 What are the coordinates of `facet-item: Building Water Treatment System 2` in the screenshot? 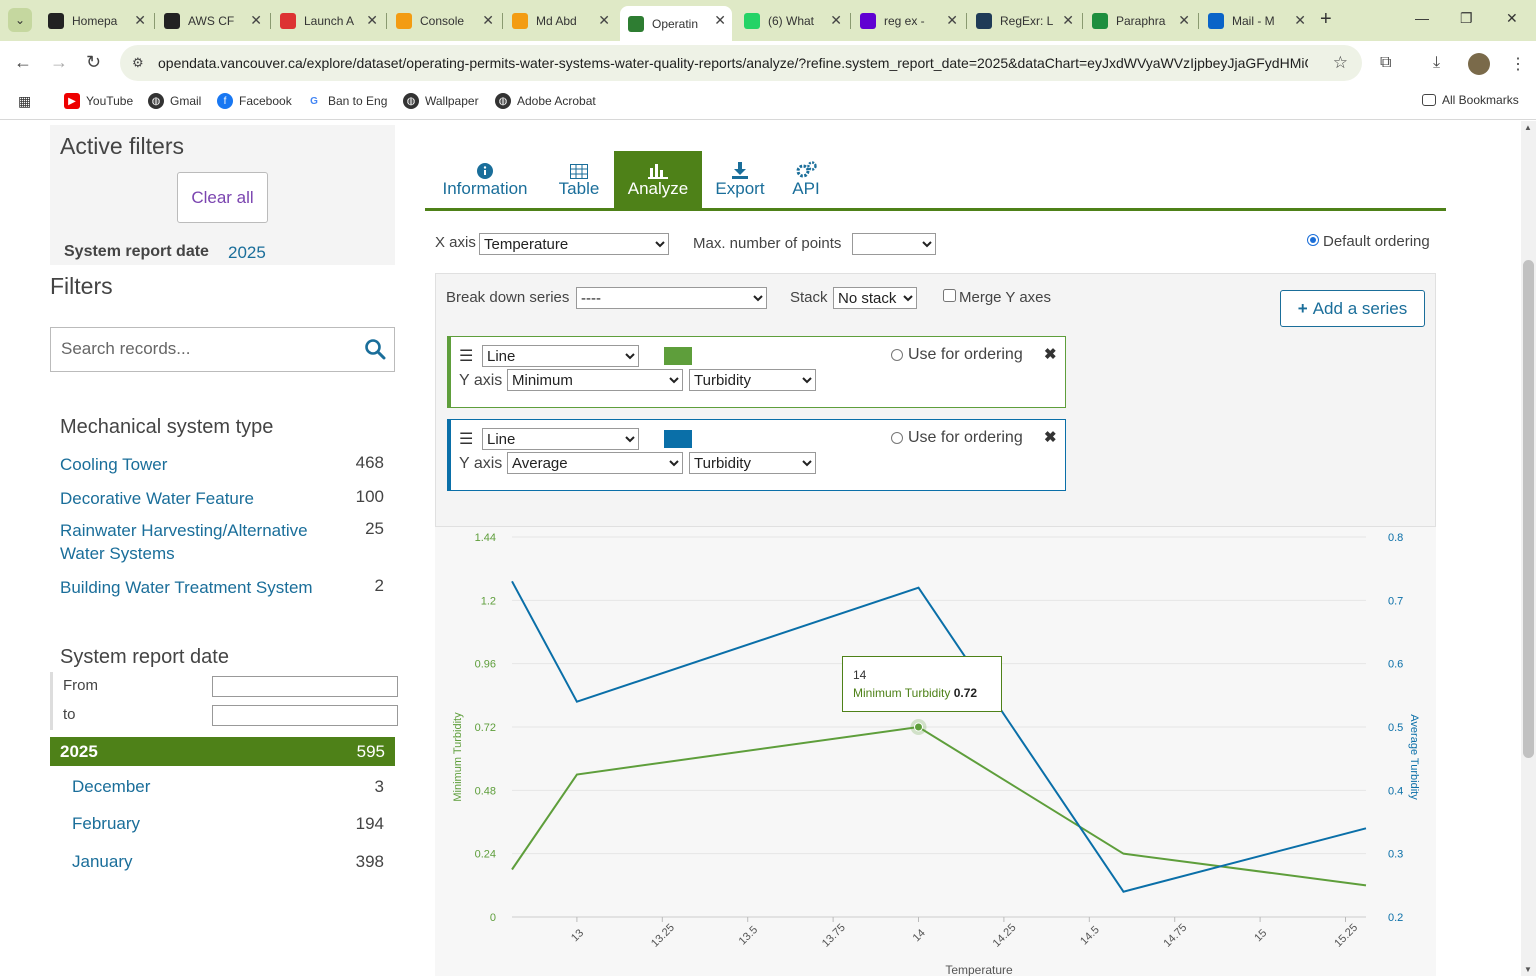 It's located at (222, 587).